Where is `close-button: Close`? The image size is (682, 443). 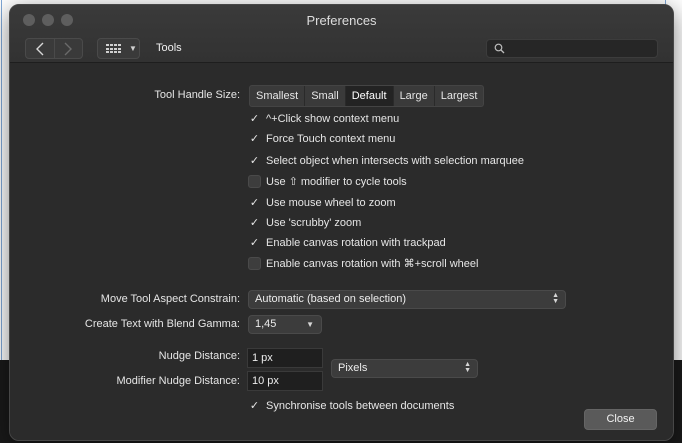
close-button: Close is located at coordinates (620, 419).